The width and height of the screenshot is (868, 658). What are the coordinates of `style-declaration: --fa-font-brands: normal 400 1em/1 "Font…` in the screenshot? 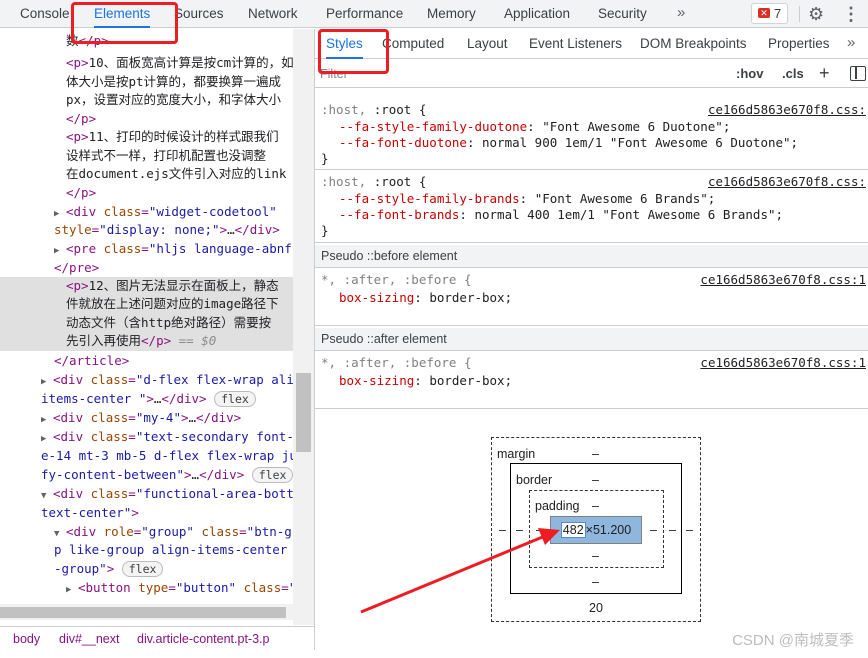 It's located at (561, 215).